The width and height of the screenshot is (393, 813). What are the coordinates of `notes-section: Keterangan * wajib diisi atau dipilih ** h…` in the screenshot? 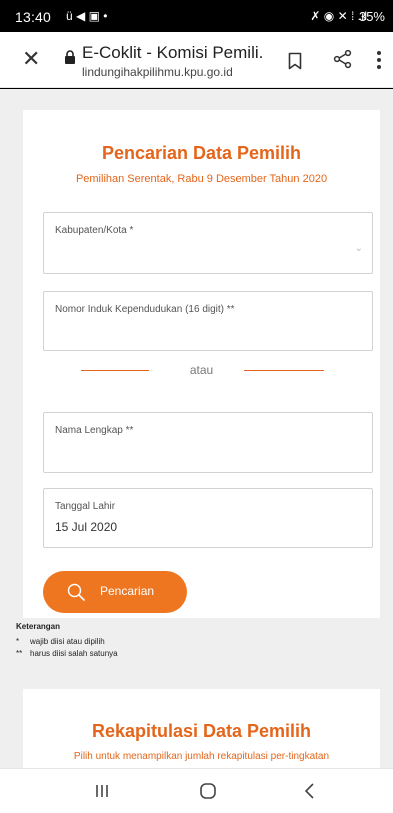 It's located at (67, 641).